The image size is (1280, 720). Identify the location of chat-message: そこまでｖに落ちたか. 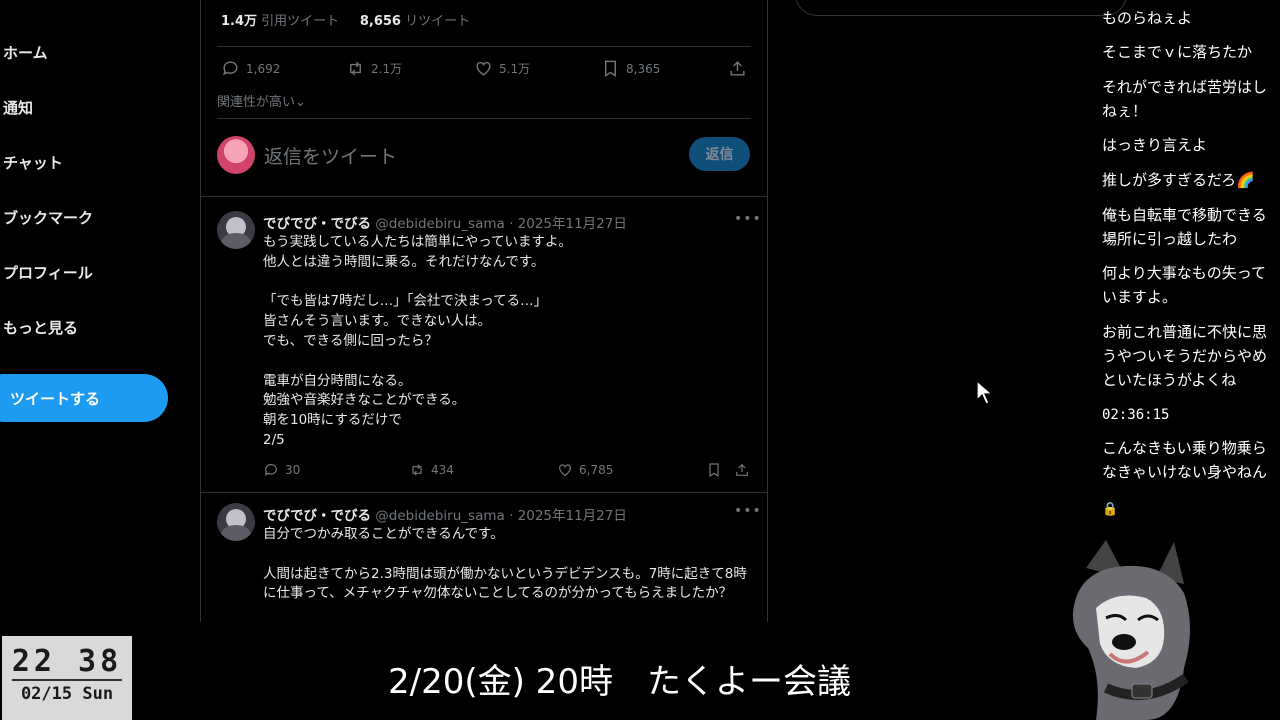
(1177, 52).